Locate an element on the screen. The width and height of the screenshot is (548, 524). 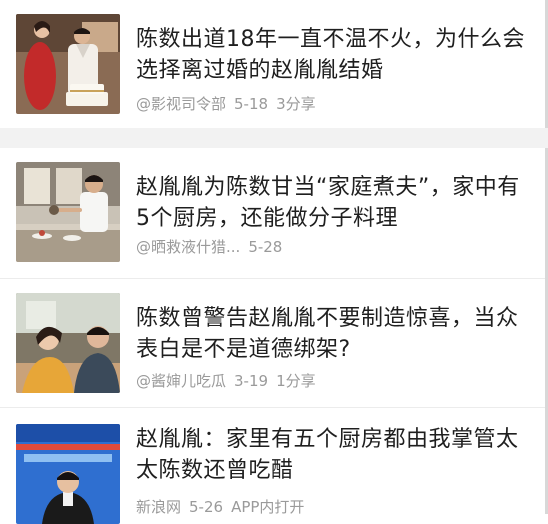
news-open-in-app: APP内打开 is located at coordinates (267, 507).